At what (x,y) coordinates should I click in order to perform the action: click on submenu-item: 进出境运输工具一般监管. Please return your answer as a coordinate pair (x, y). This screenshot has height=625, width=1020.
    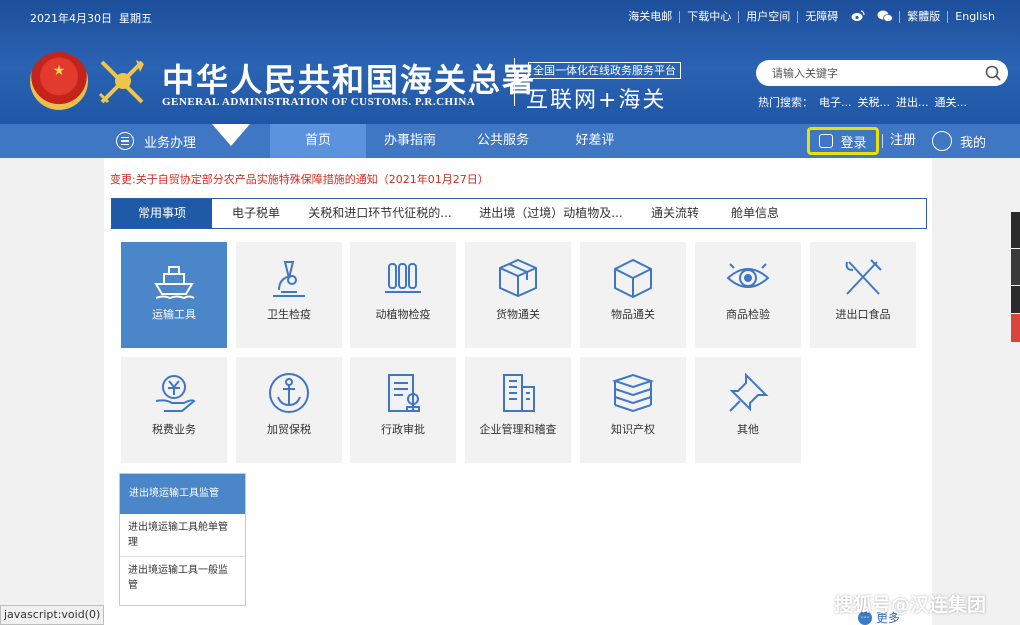
    Looking at the image, I should click on (182, 578).